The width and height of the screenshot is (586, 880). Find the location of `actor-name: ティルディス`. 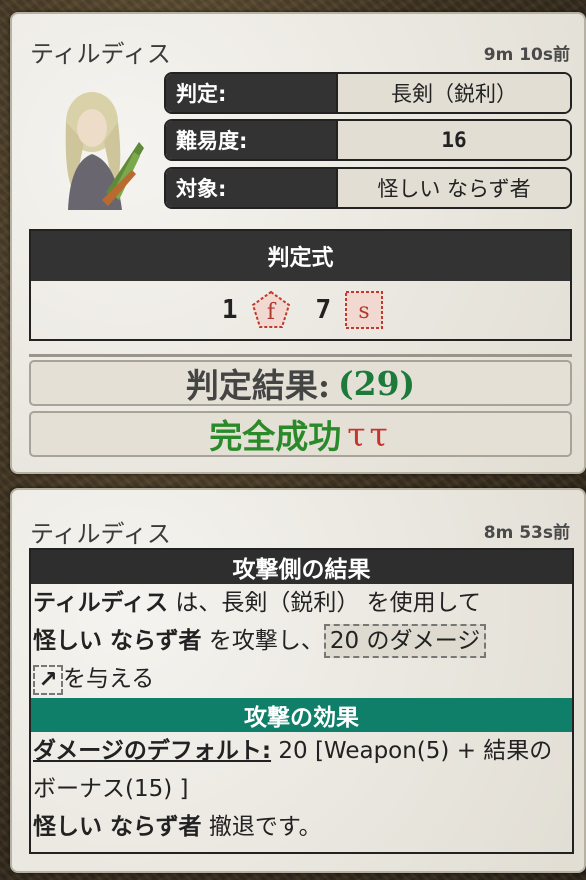

actor-name: ティルディス is located at coordinates (101, 603).